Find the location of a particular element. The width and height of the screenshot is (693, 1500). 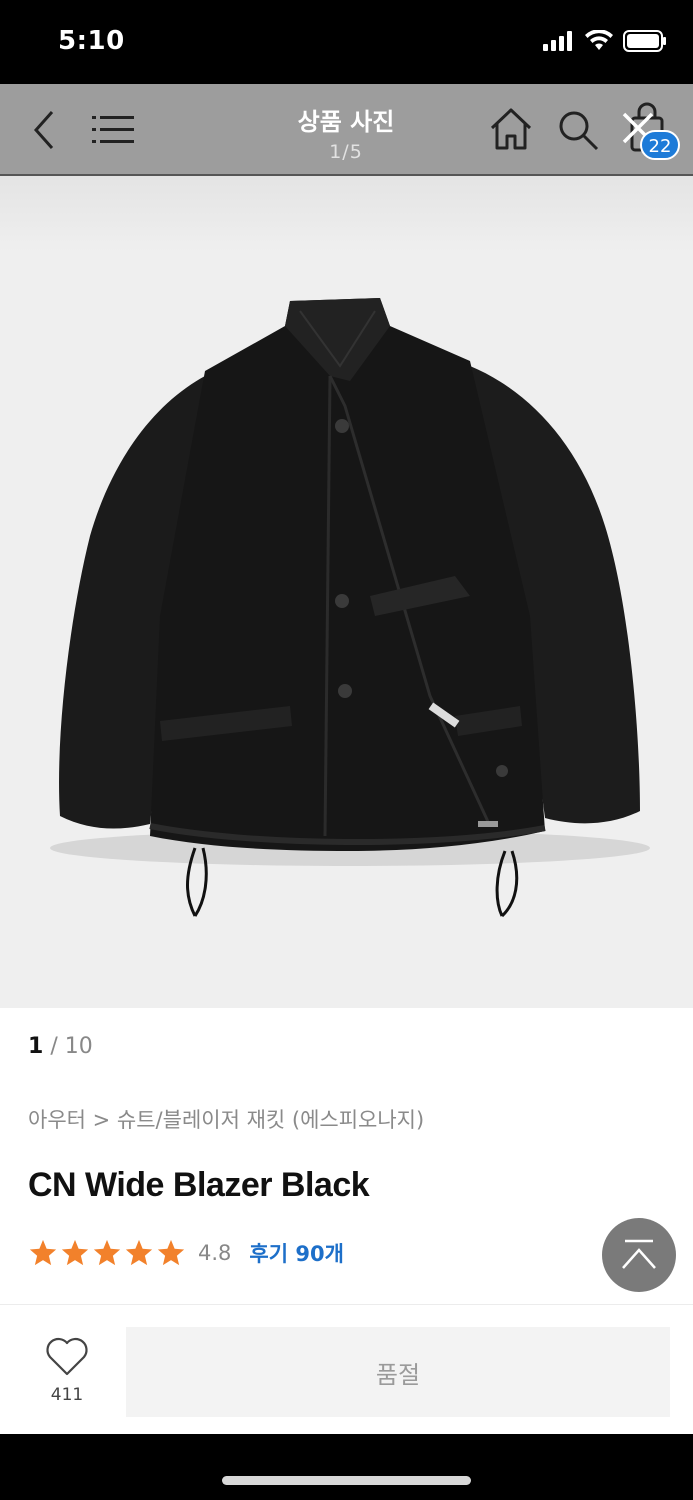

arrow-up-icon is located at coordinates (639, 1254).